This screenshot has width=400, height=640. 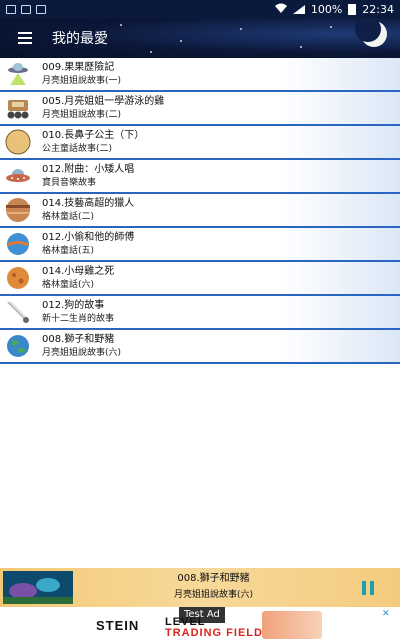 I want to click on item-title: 005.月亮姐姐一學游泳的雞, so click(x=103, y=101).